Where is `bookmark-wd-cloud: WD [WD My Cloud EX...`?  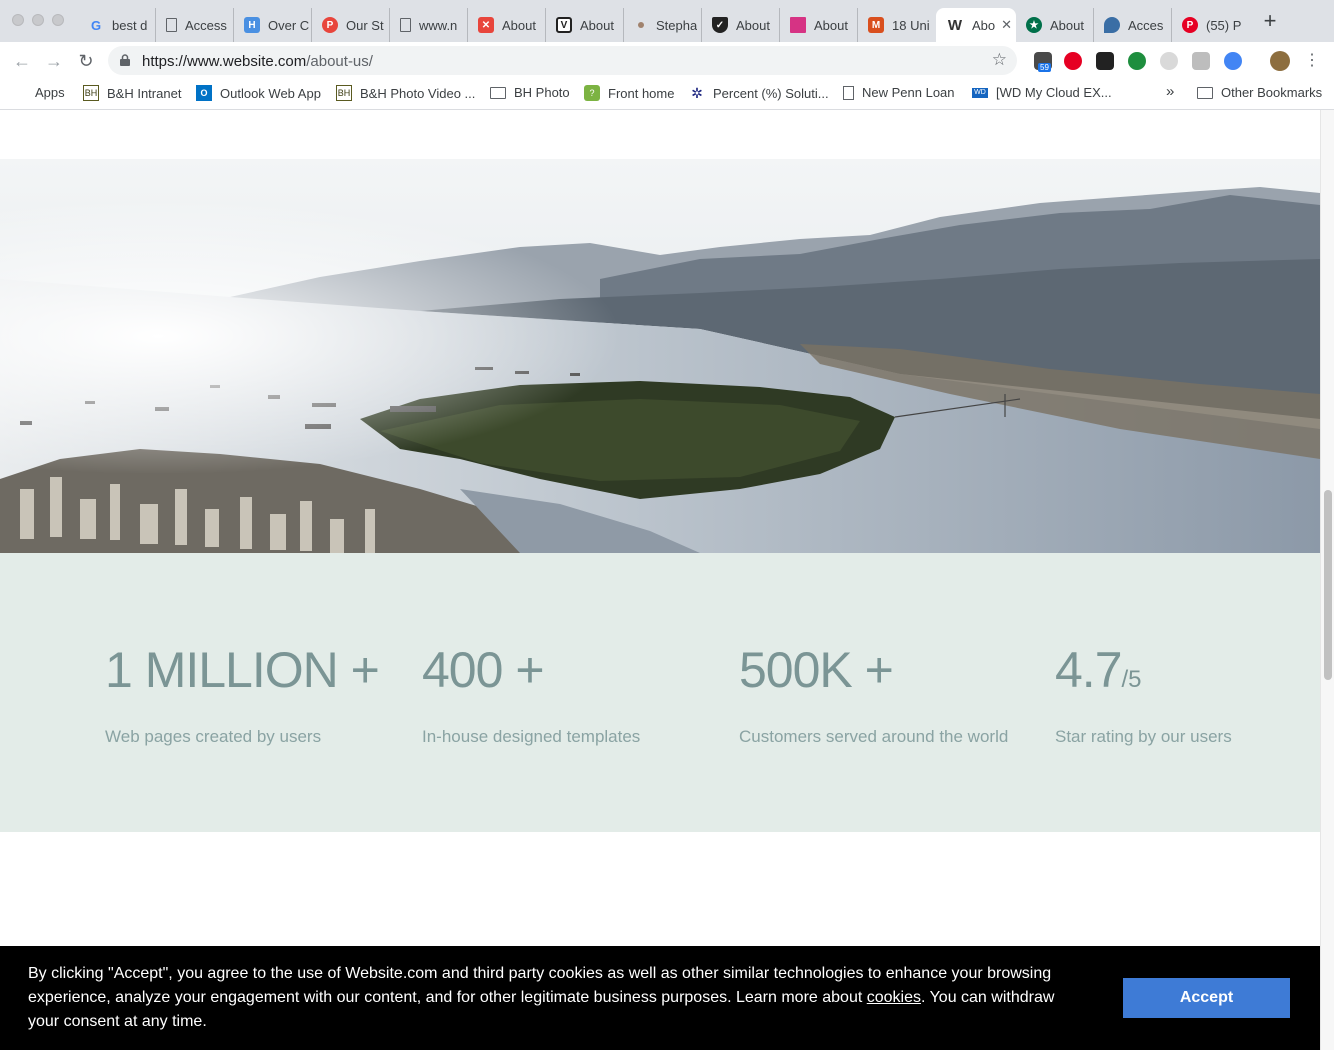
bookmark-wd-cloud: WD [WD My Cloud EX... is located at coordinates (1042, 92).